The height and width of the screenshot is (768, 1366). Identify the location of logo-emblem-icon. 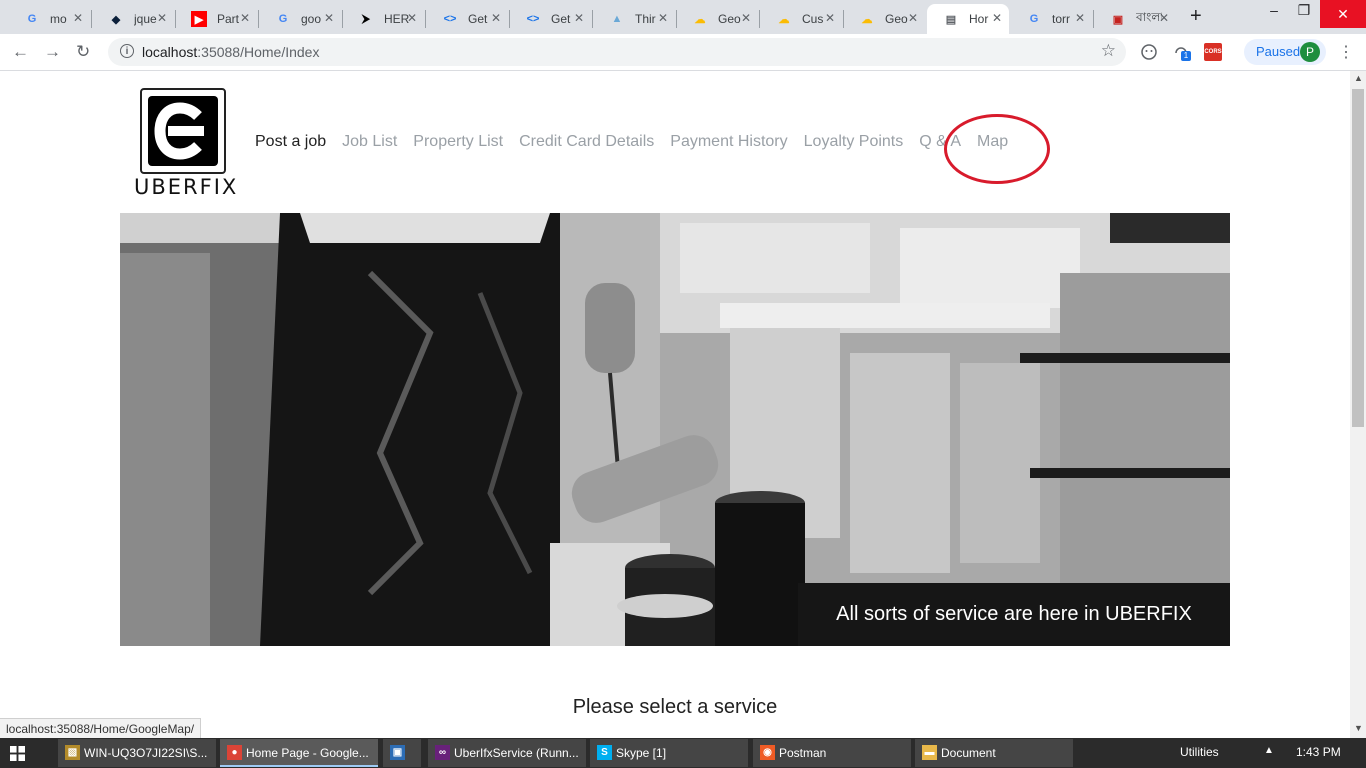
(183, 131).